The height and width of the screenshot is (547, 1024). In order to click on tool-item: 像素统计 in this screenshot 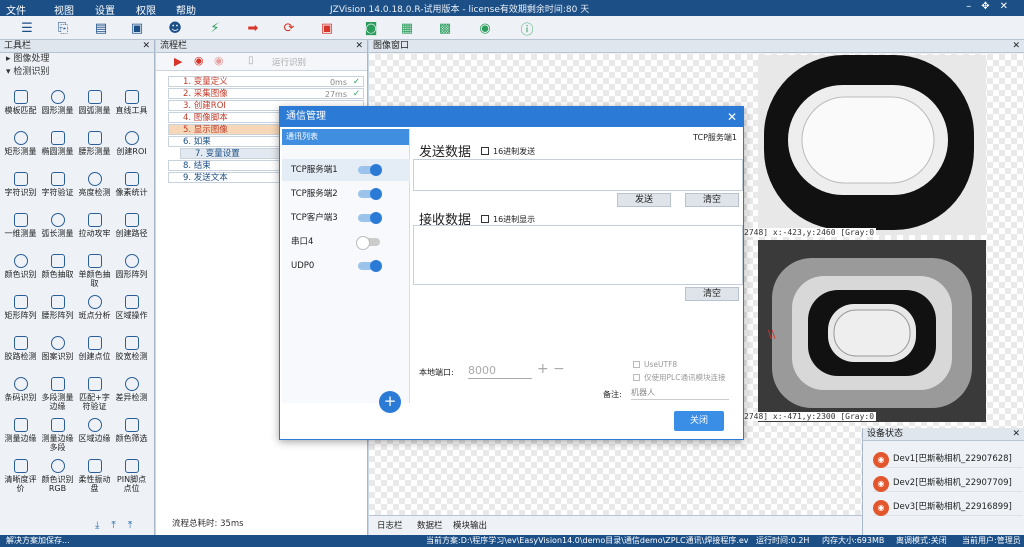, I will do `click(131, 189)`.